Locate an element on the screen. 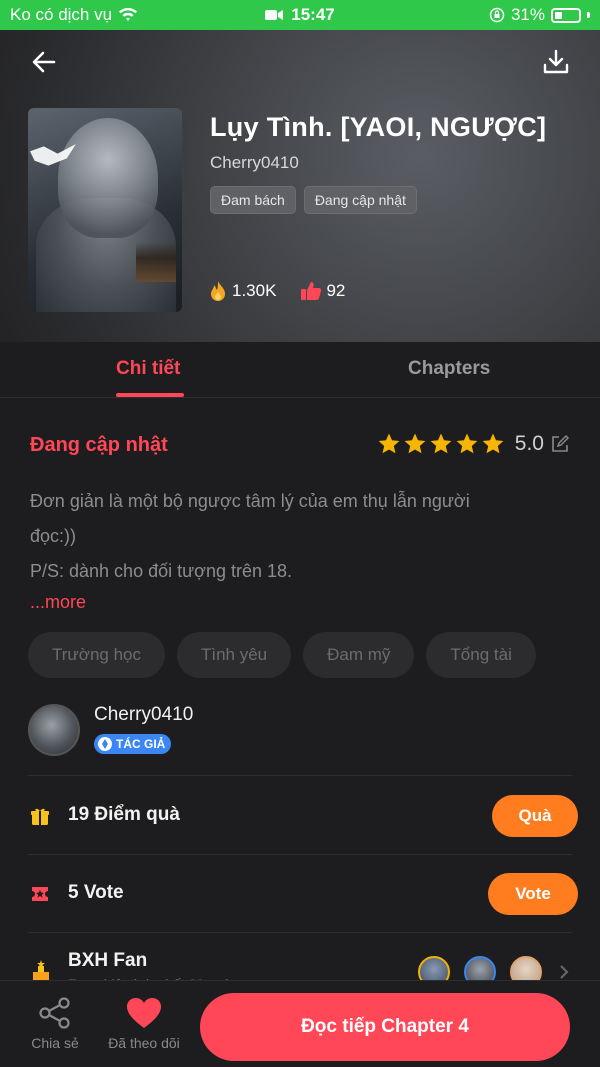  tab-detail: Chi tiết is located at coordinates (148, 369).